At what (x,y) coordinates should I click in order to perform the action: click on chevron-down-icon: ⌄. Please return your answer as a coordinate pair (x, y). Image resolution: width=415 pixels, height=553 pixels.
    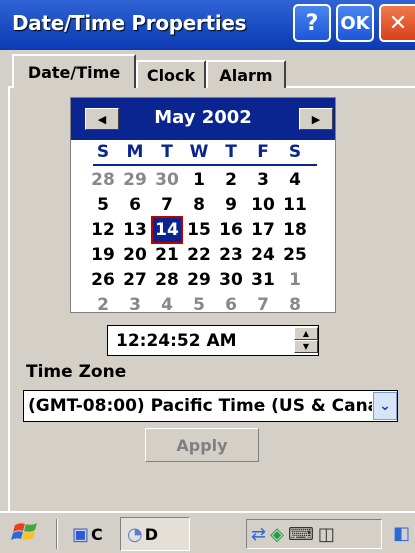
    Looking at the image, I should click on (385, 406).